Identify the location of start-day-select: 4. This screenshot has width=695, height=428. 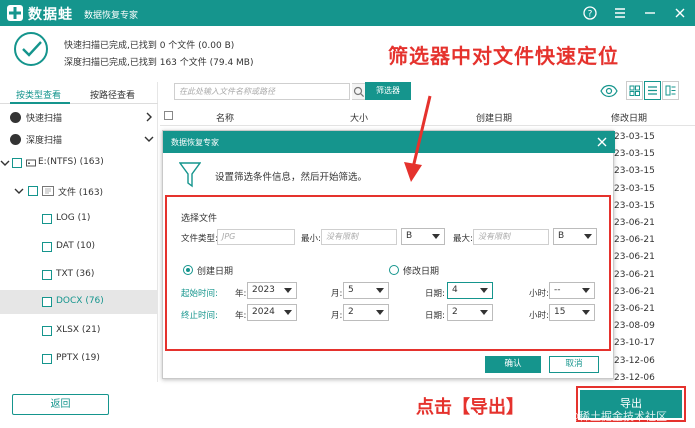
(470, 290).